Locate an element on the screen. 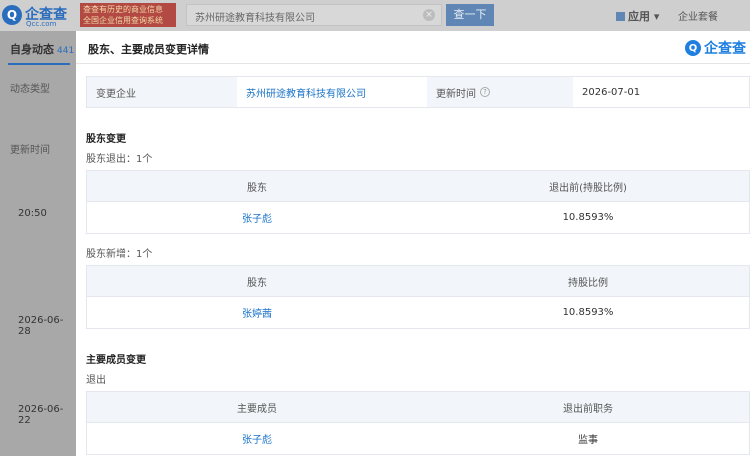 Image resolution: width=750 pixels, height=456 pixels. panel-title: 股东、主要成员变更详情 is located at coordinates (148, 49).